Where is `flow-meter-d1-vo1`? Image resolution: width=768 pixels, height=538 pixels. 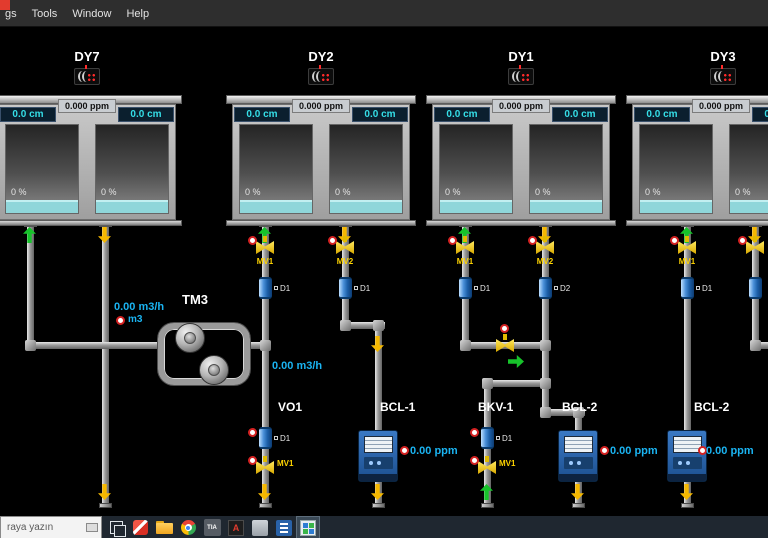
flow-meter-d1-vo1 is located at coordinates (265, 438).